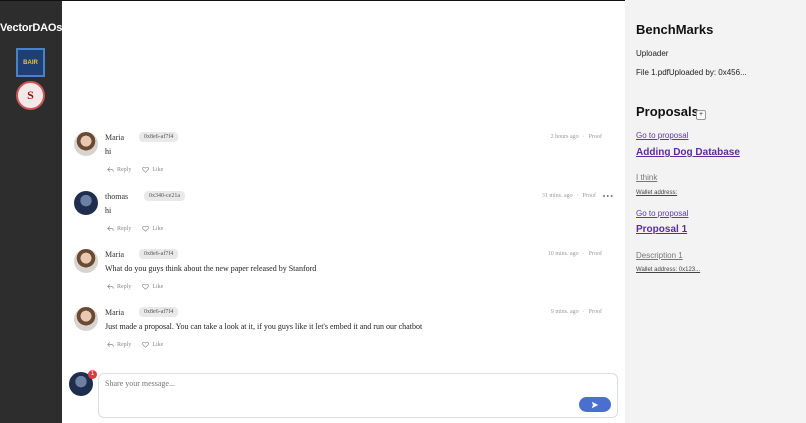 The height and width of the screenshot is (423, 806). What do you see at coordinates (652, 53) in the screenshot?
I see `uploader-label: Uploader` at bounding box center [652, 53].